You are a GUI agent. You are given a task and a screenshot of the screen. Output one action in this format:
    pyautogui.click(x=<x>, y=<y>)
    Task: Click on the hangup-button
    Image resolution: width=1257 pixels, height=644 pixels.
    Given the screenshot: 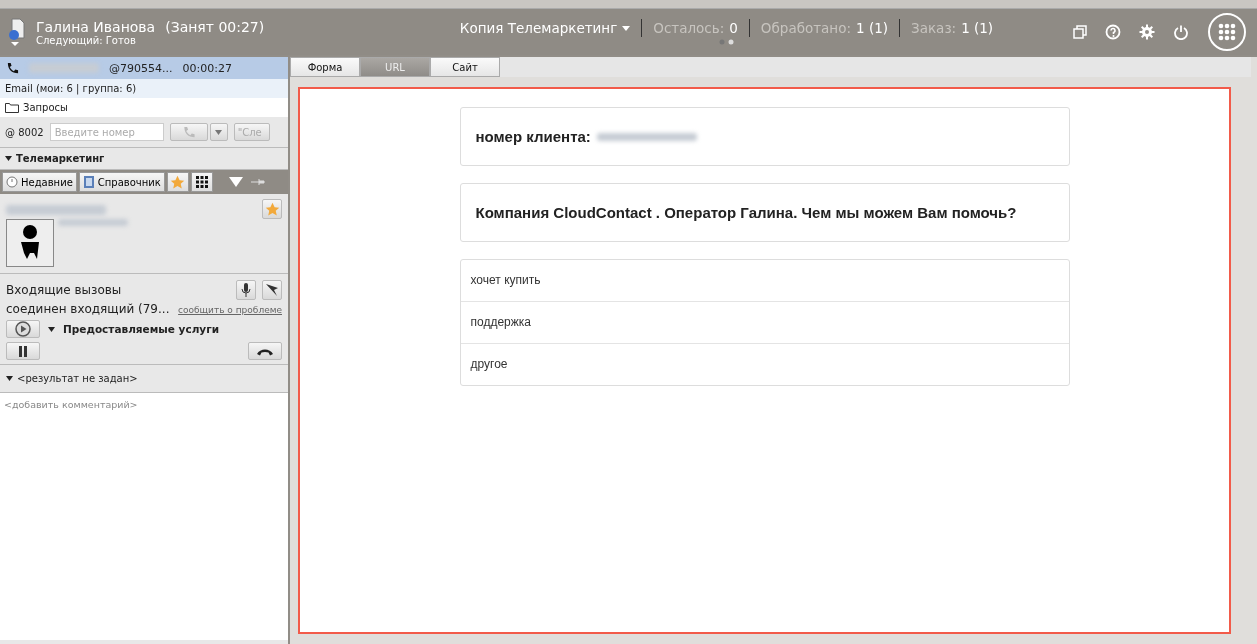 What is the action you would take?
    pyautogui.click(x=265, y=351)
    